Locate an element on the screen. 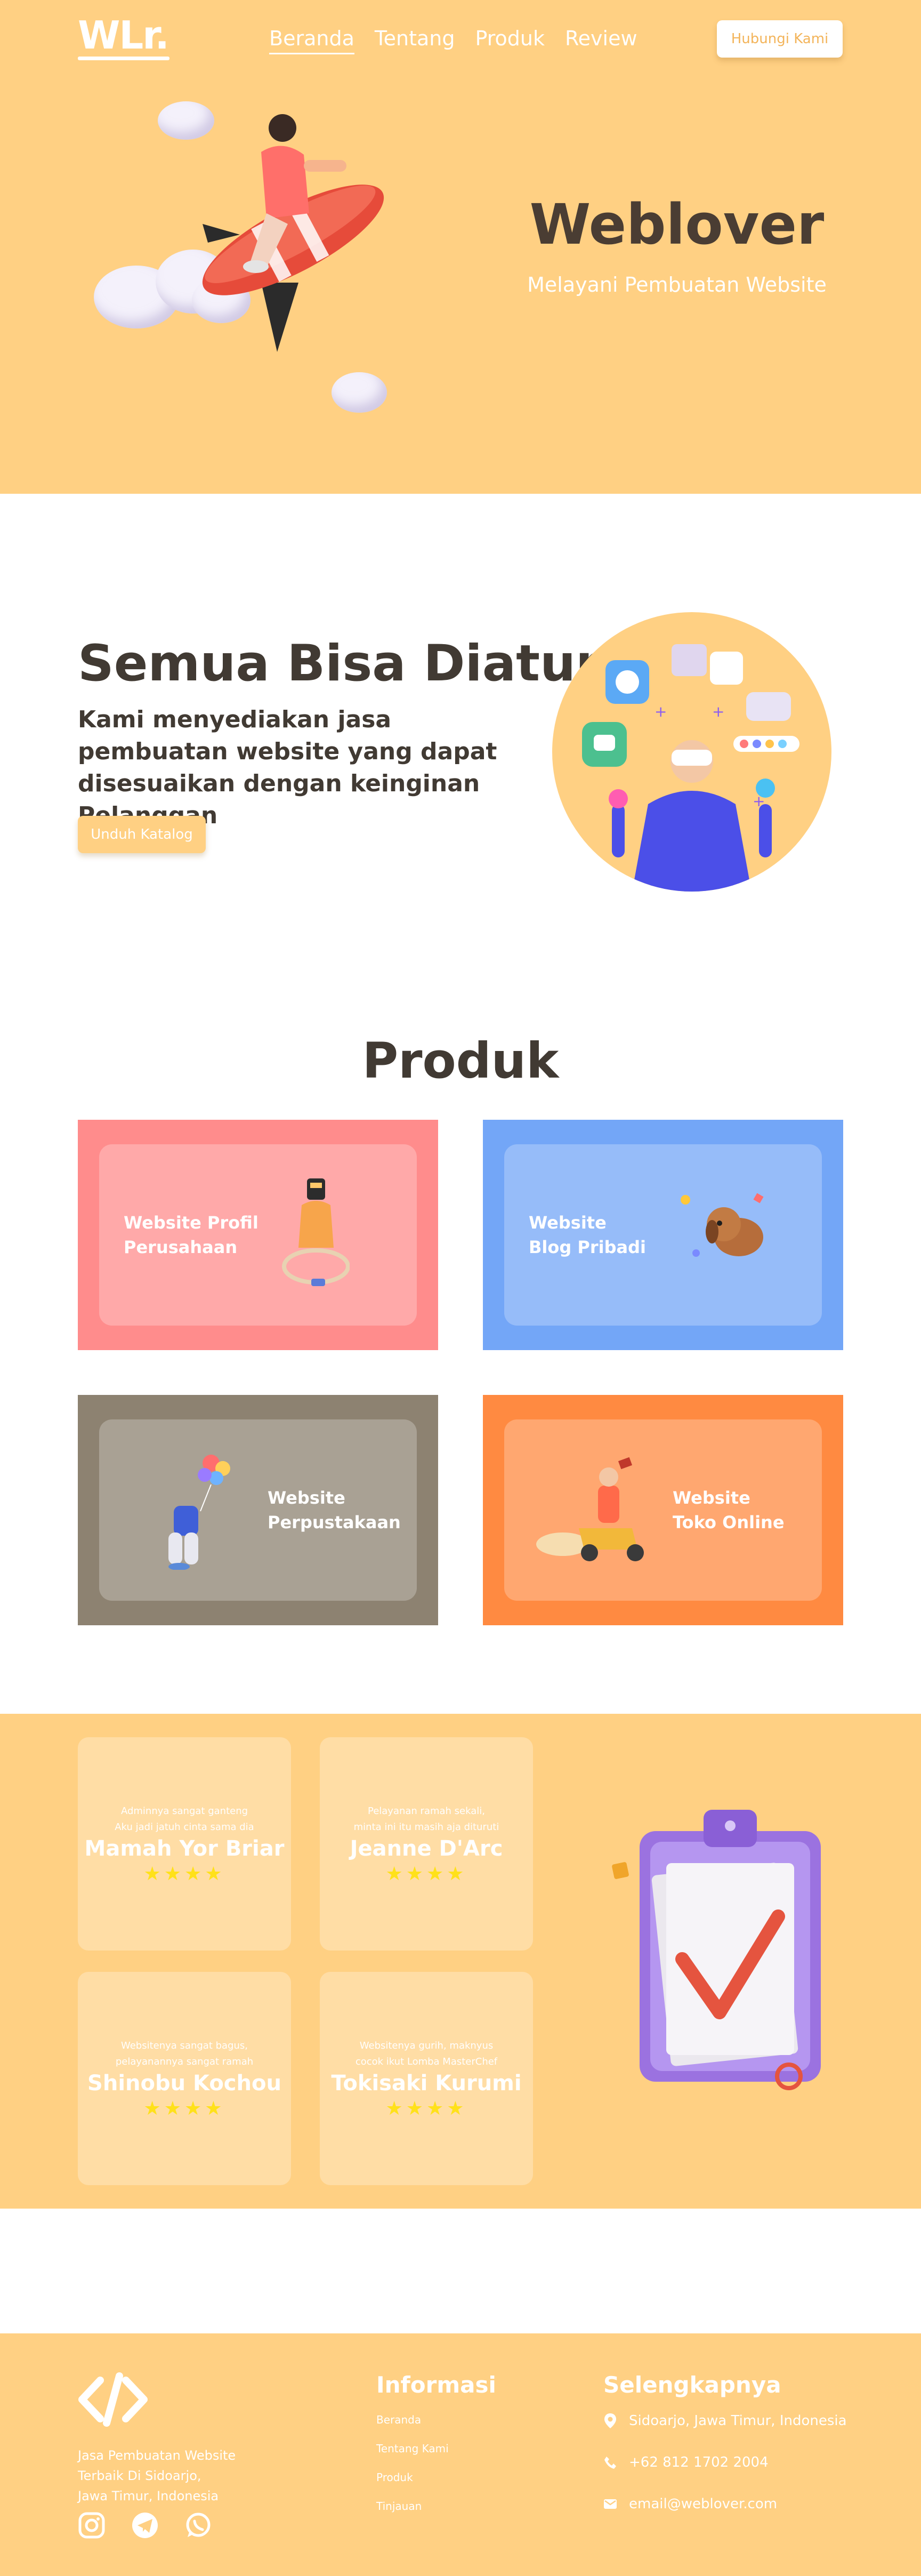 Image resolution: width=921 pixels, height=2576 pixels. nav-link-review: Review is located at coordinates (601, 39).